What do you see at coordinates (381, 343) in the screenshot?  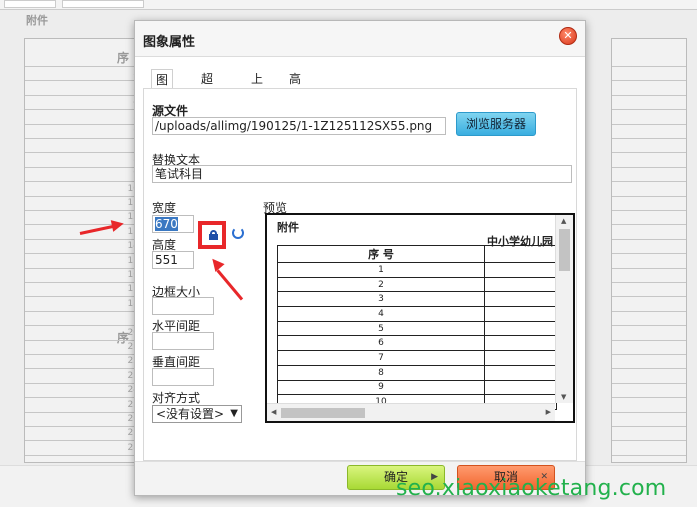 I see `preview-row-number: 6` at bounding box center [381, 343].